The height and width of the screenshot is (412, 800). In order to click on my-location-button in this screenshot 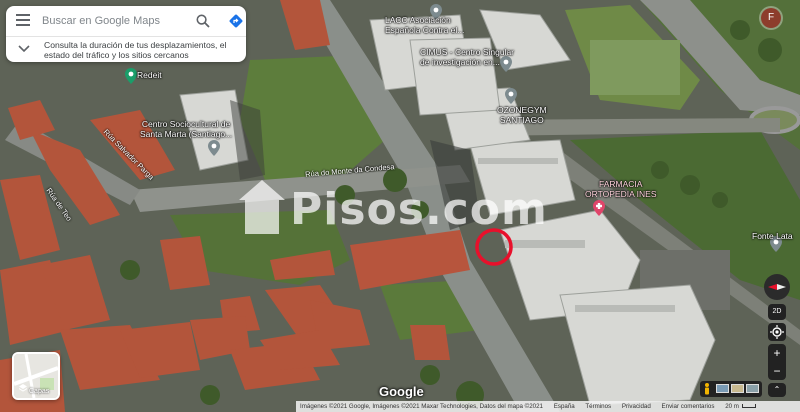, I will do `click(777, 332)`.